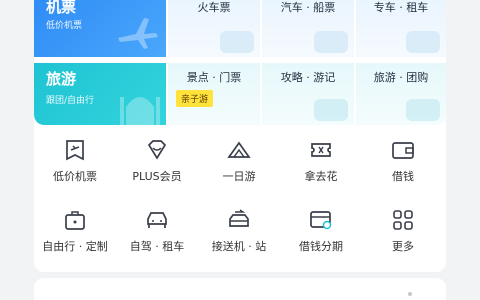 The width and height of the screenshot is (480, 300). What do you see at coordinates (239, 246) in the screenshot?
I see `service-label: 接送机 · 站` at bounding box center [239, 246].